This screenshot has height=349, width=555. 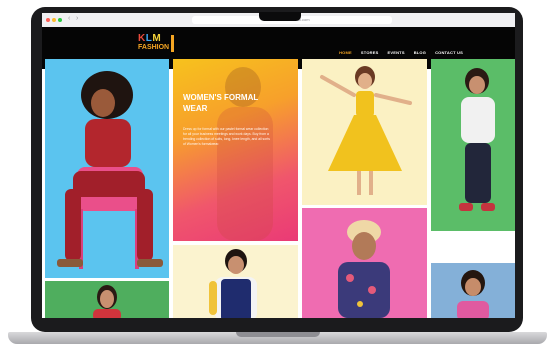 What do you see at coordinates (110, 170) in the screenshot?
I see `man-on-chair-illustration` at bounding box center [110, 170].